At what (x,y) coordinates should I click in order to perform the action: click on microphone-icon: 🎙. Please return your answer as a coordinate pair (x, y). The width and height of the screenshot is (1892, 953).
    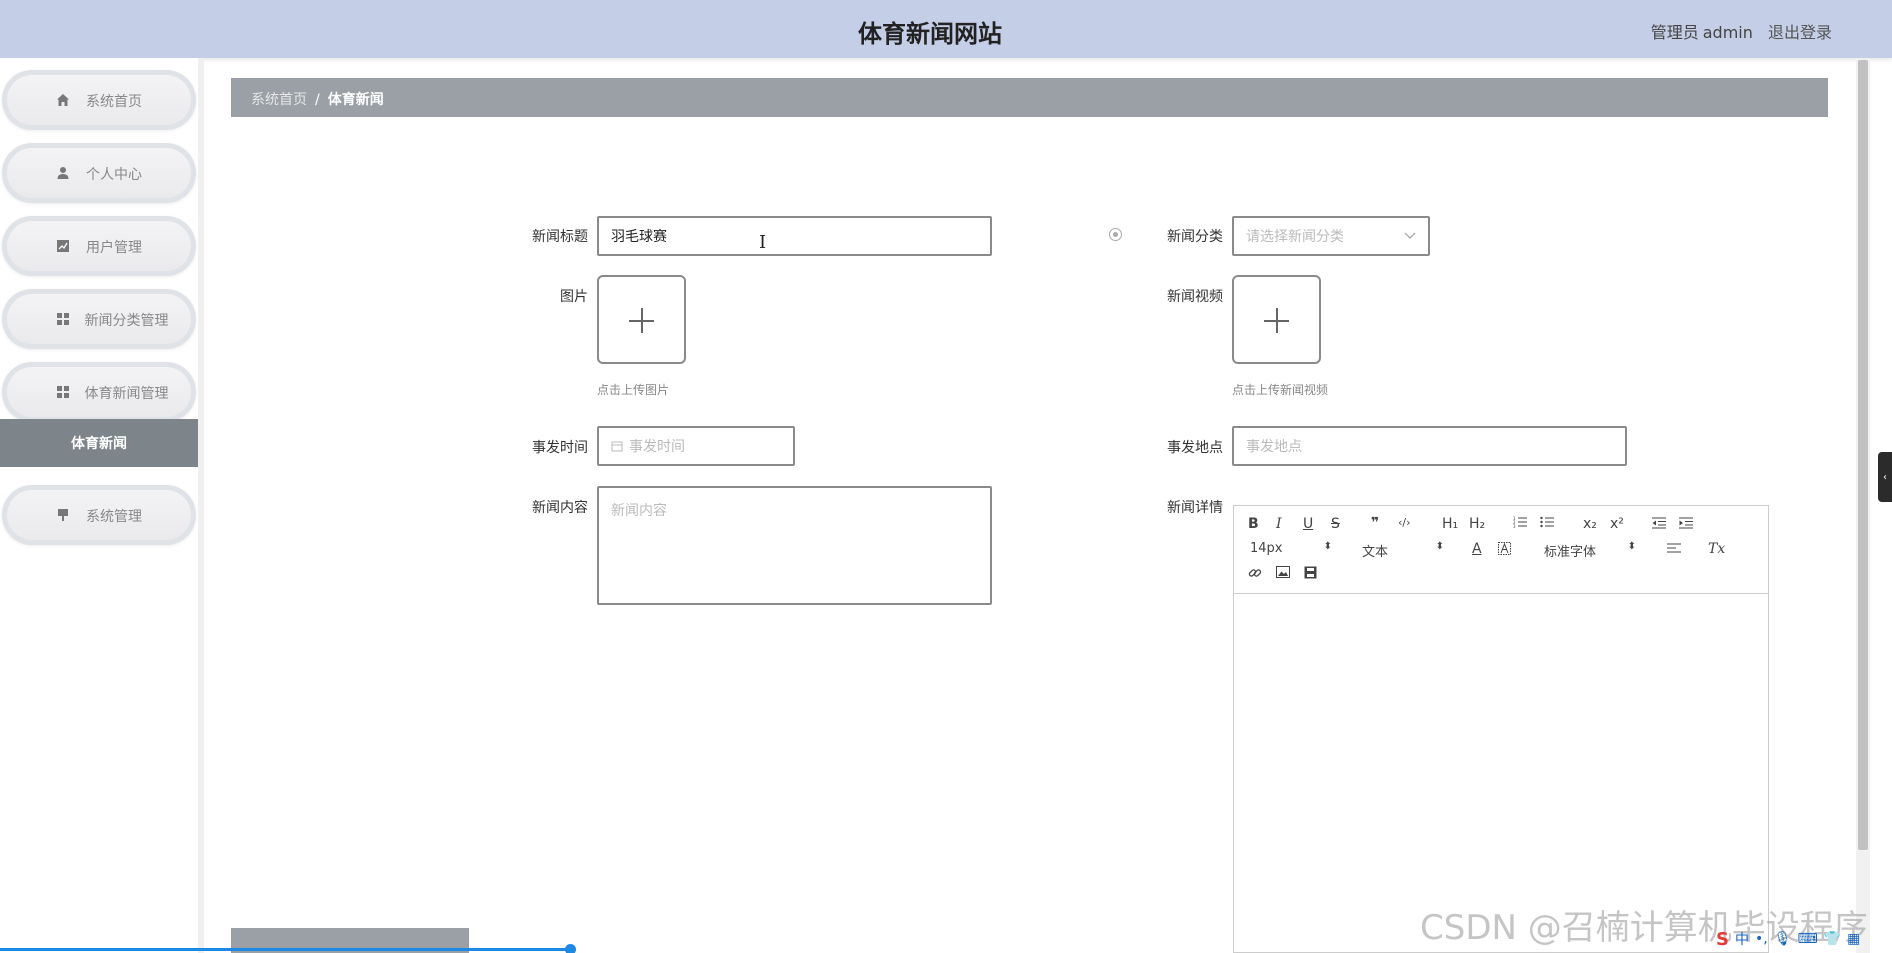
    Looking at the image, I should click on (1783, 939).